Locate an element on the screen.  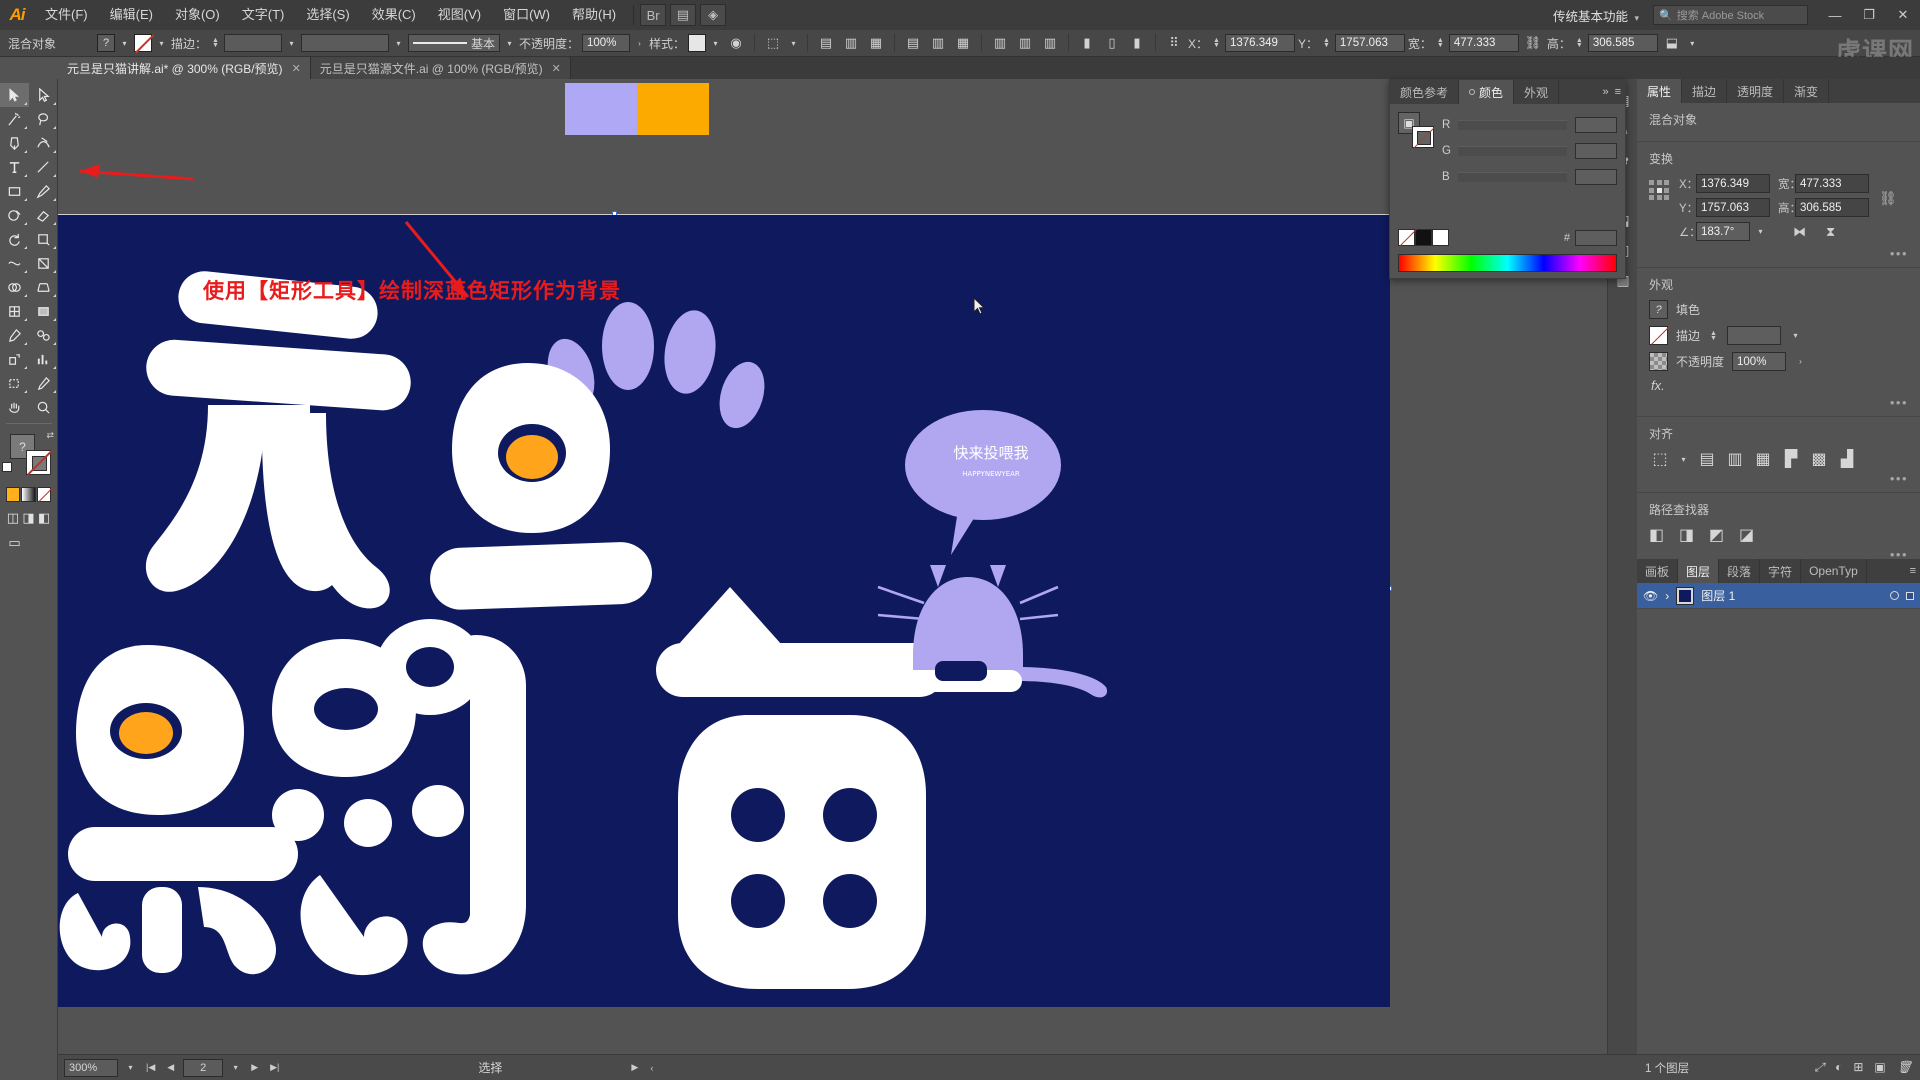
lock-proportions-icon: ⛓ is located at coordinates (1533, 43).